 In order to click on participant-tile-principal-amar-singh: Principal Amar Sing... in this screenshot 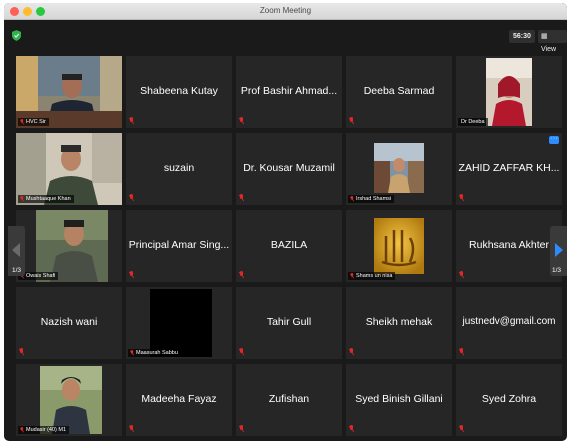, I will do `click(179, 246)`.